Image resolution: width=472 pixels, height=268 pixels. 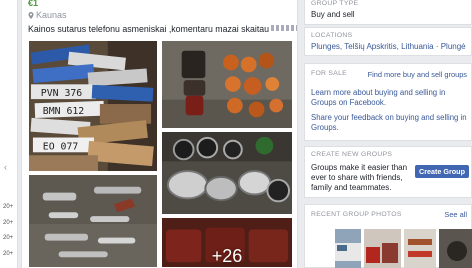 What do you see at coordinates (442, 171) in the screenshot?
I see `create-group-button: Create Group` at bounding box center [442, 171].